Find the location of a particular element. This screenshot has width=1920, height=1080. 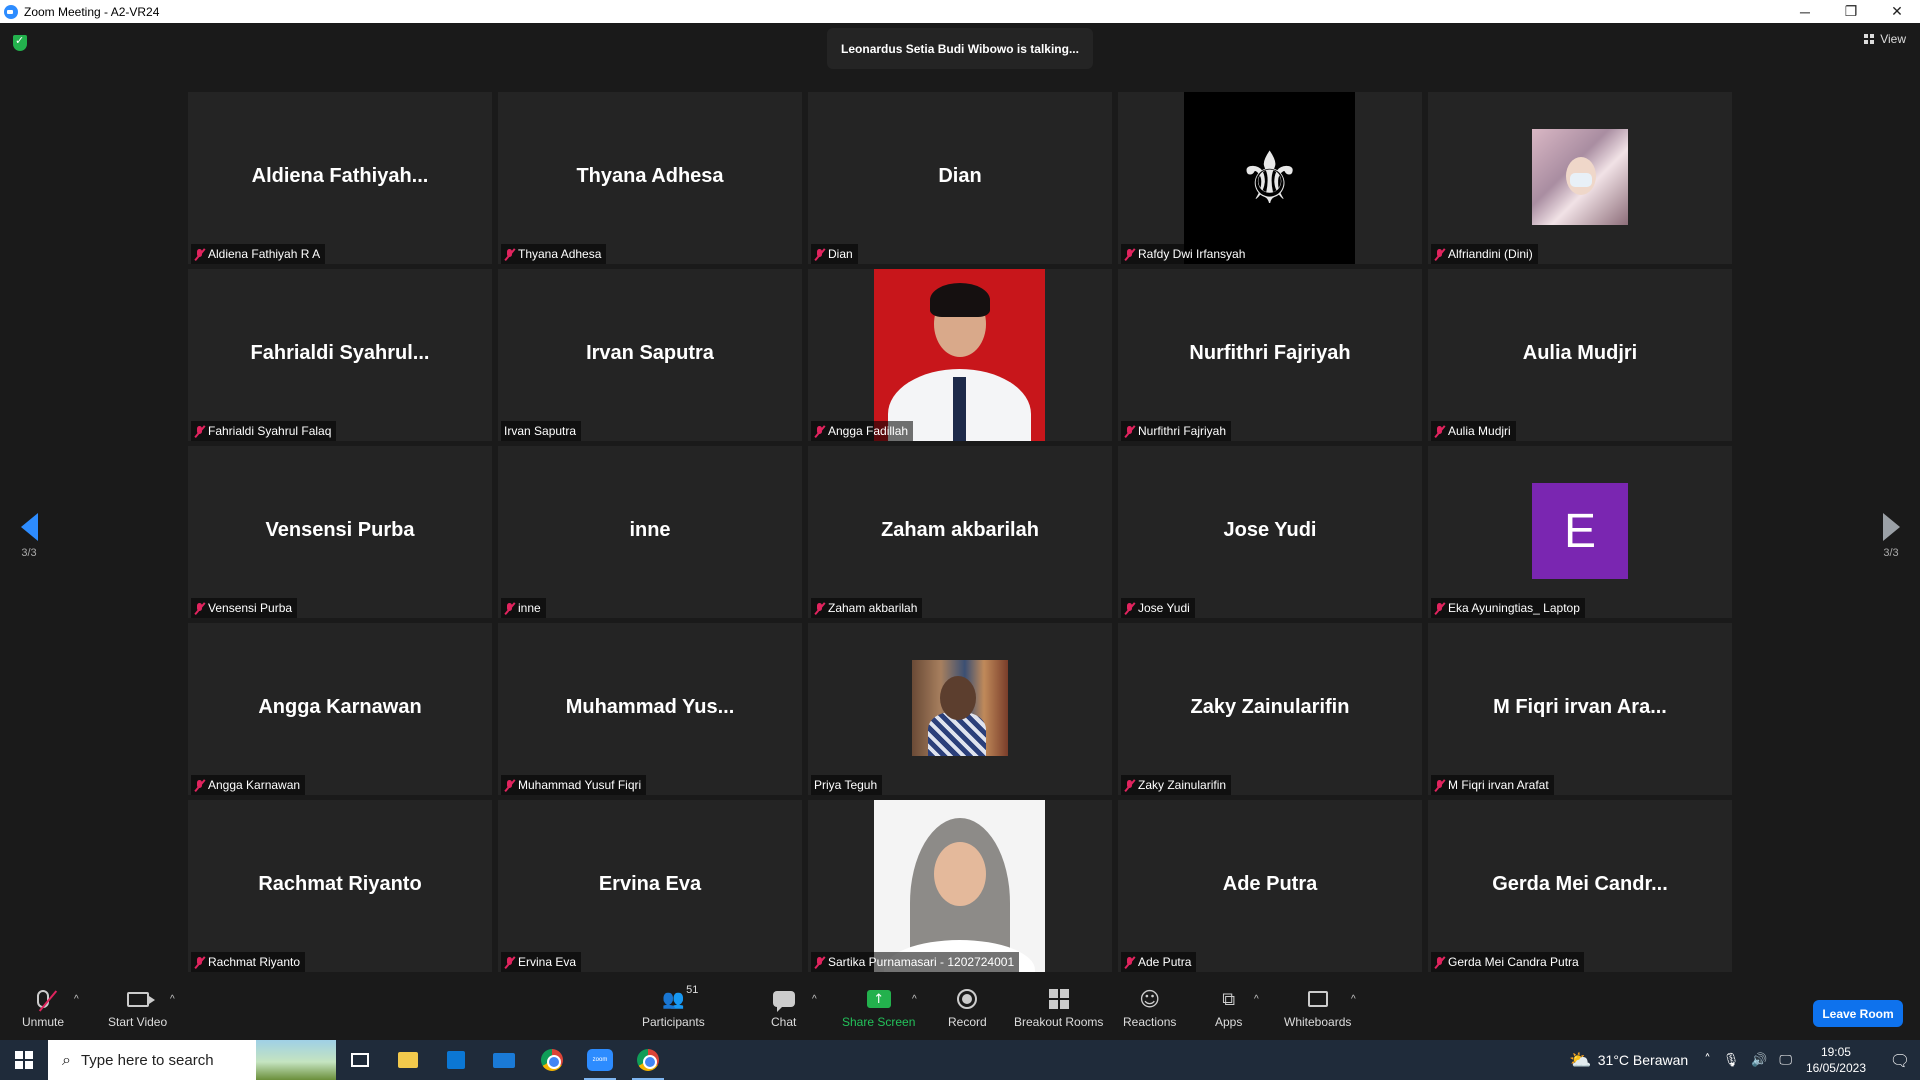

restore-button: ❐ is located at coordinates (1851, 11).